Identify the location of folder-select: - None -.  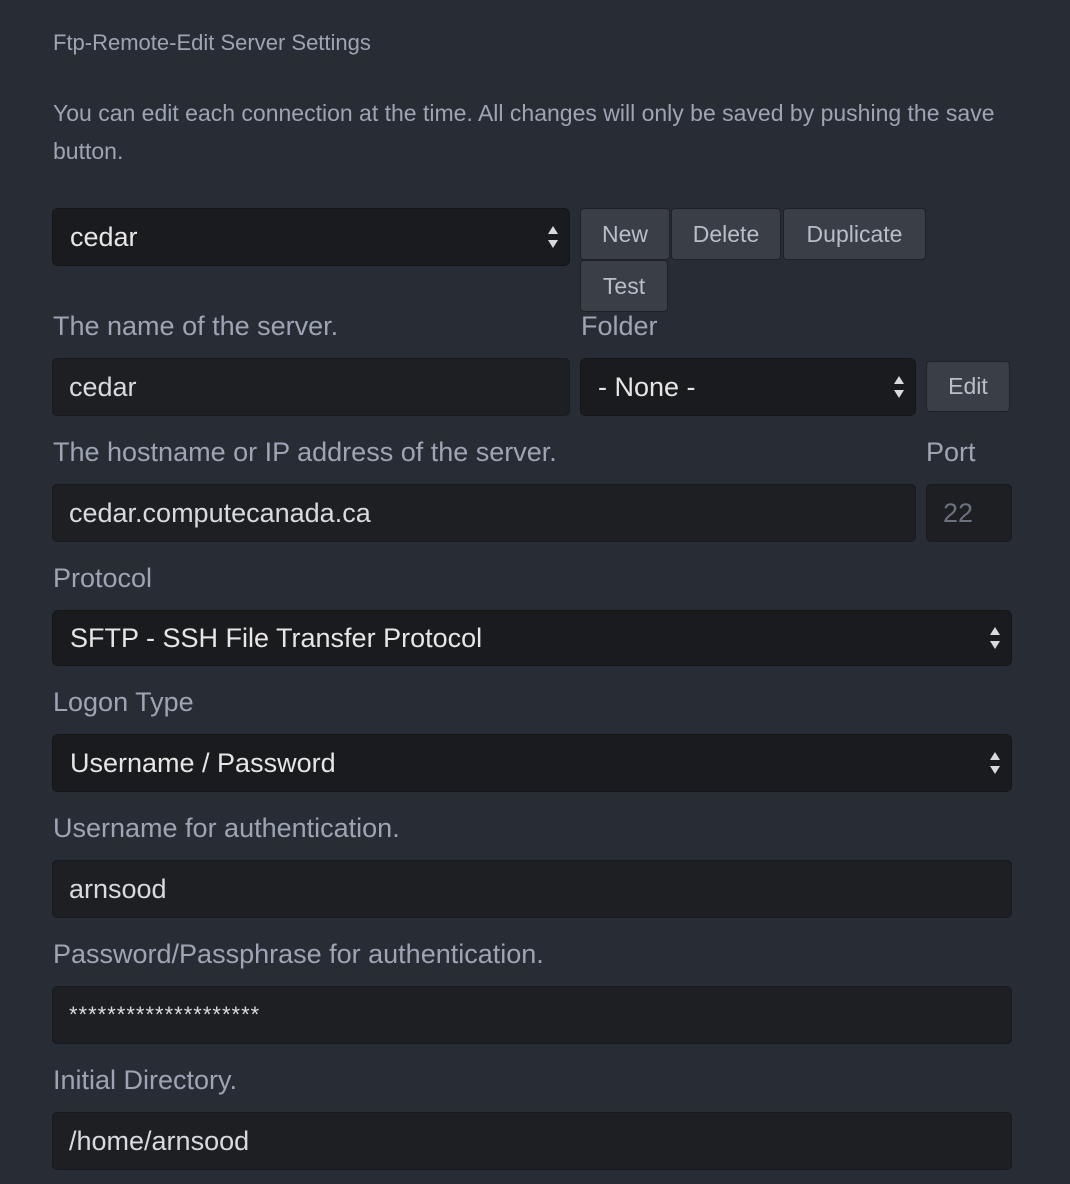
(748, 387).